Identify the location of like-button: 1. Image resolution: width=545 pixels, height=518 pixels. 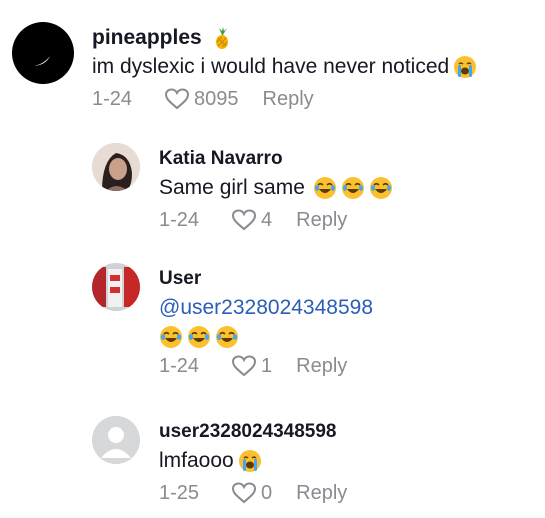
(251, 366).